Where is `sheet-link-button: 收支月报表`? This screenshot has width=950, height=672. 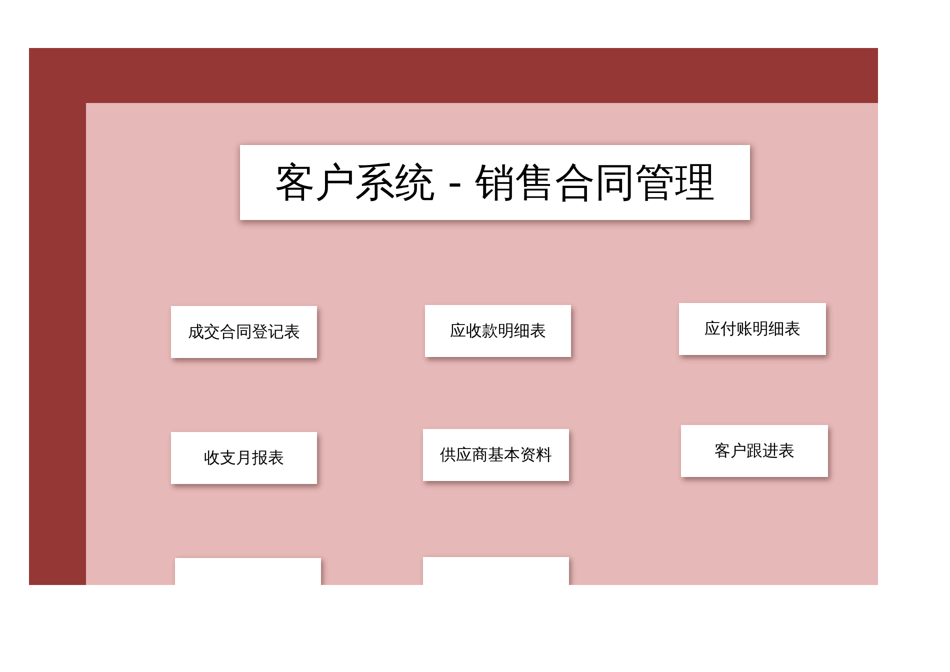
sheet-link-button: 收支月报表 is located at coordinates (244, 458).